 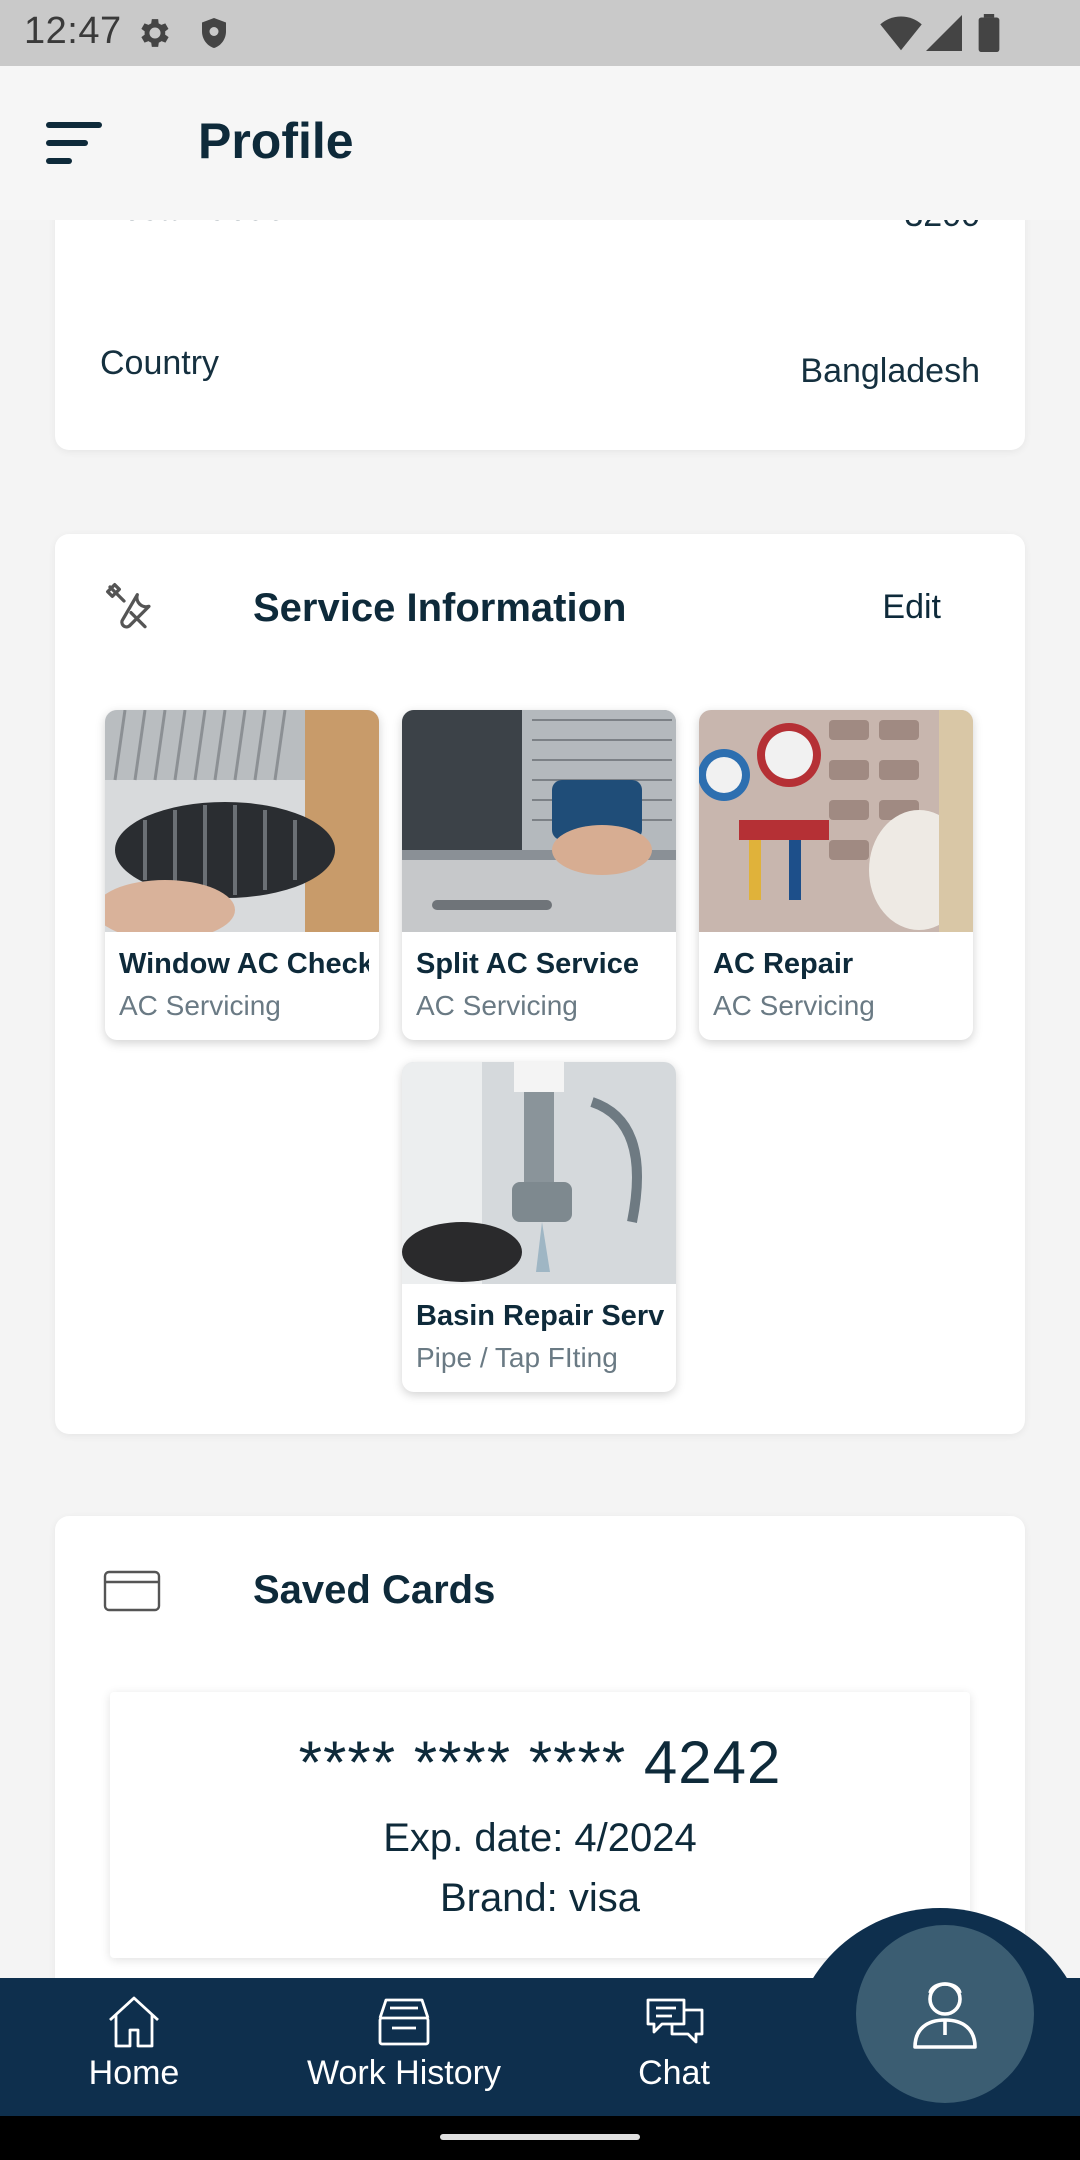 What do you see at coordinates (783, 964) in the screenshot?
I see `service-name: AC Repair` at bounding box center [783, 964].